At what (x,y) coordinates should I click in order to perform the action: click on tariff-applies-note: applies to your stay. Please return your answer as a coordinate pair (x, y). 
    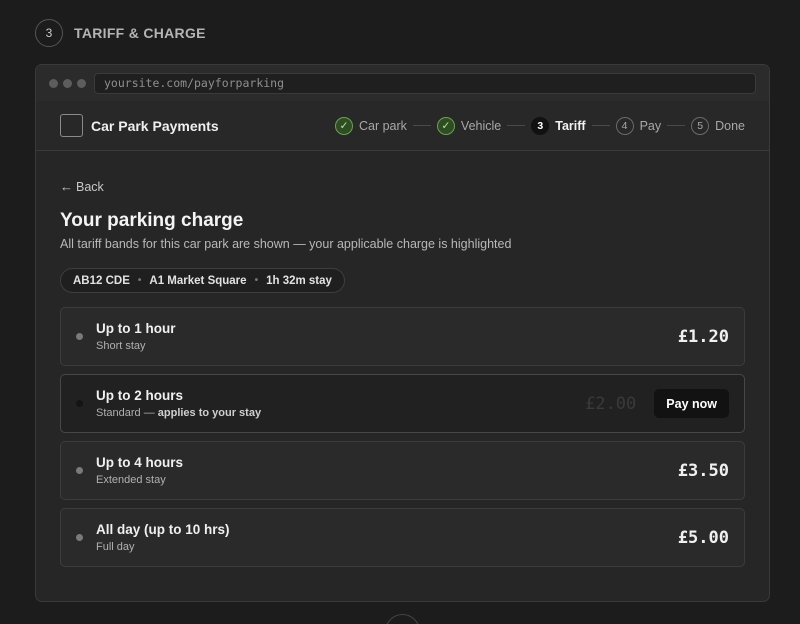
    Looking at the image, I should click on (209, 413).